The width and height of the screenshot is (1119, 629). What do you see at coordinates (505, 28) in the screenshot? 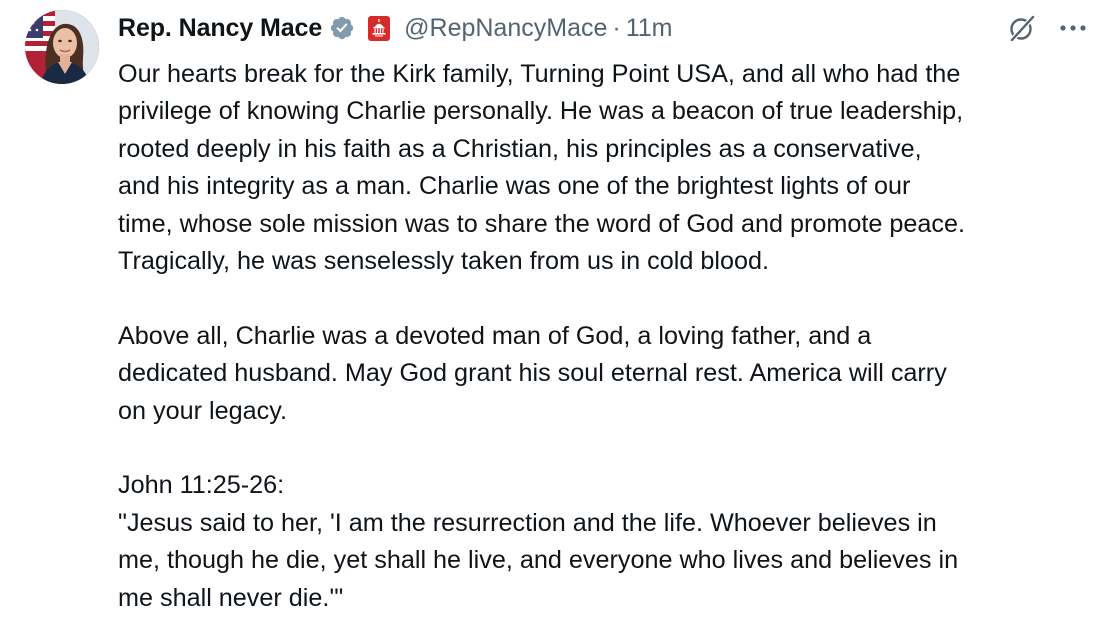
I see `user-handle: @RepNancyMace` at bounding box center [505, 28].